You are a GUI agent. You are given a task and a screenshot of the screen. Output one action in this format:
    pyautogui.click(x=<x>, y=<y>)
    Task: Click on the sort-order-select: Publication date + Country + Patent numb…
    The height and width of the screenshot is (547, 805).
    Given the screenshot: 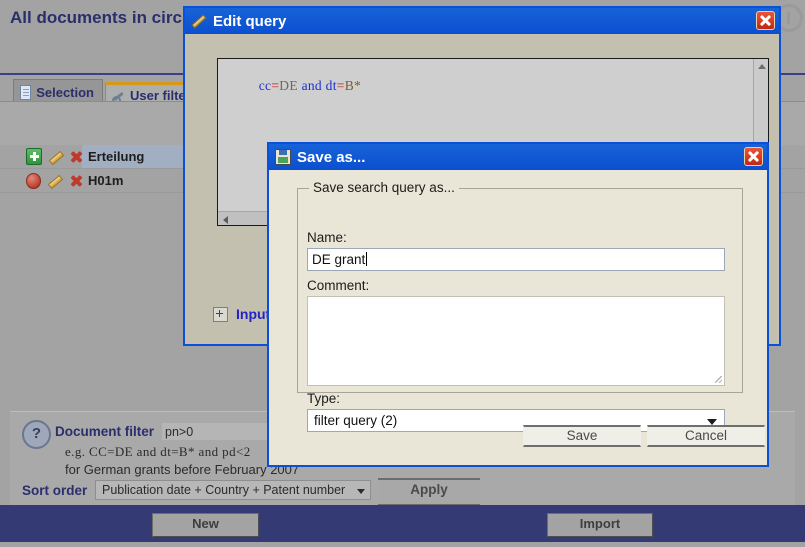 What is the action you would take?
    pyautogui.click(x=233, y=490)
    